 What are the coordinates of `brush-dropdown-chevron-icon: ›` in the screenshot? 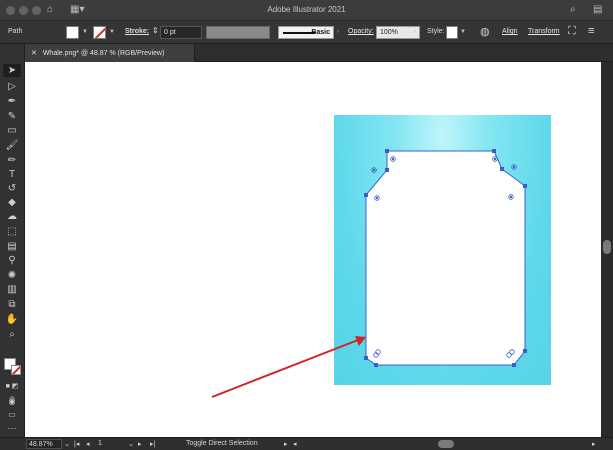 It's located at (338, 32).